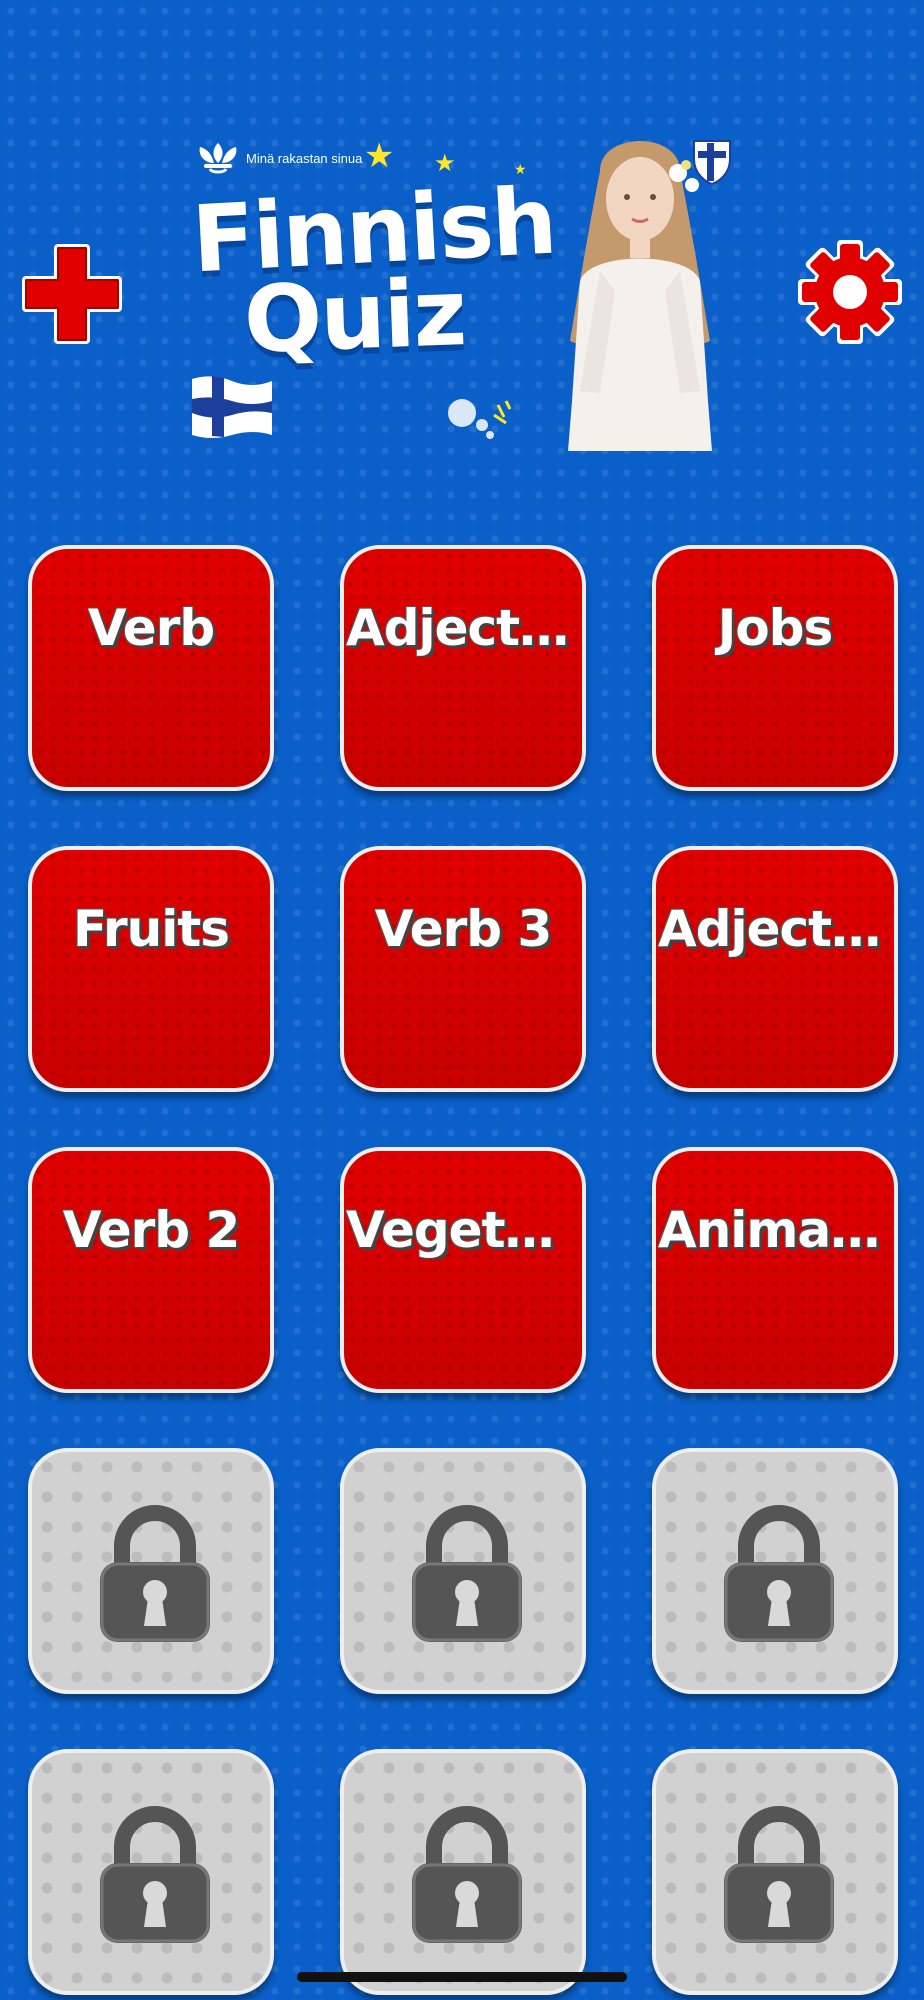 Image resolution: width=924 pixels, height=2000 pixels. Describe the element at coordinates (775, 1270) in the screenshot. I see `category-tile: Animal 1` at that location.